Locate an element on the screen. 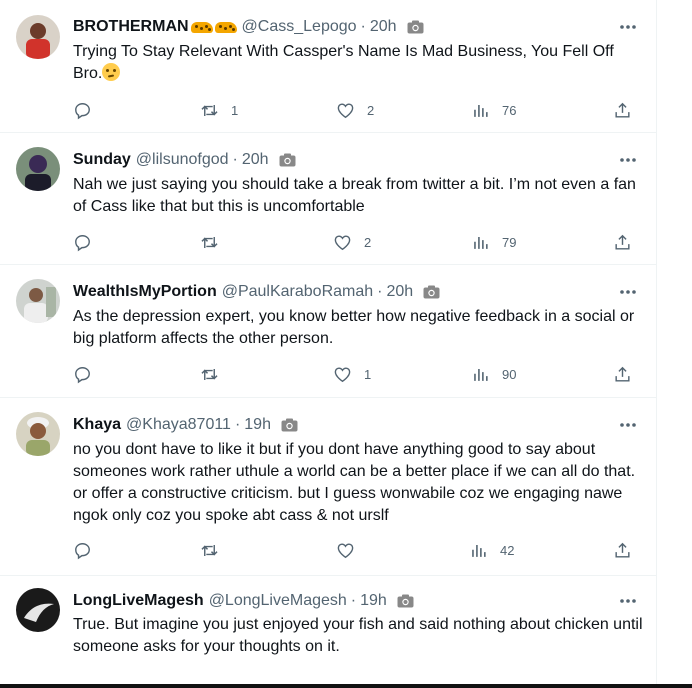 The width and height of the screenshot is (692, 688). tweet-actions: 42 is located at coordinates (358, 550).